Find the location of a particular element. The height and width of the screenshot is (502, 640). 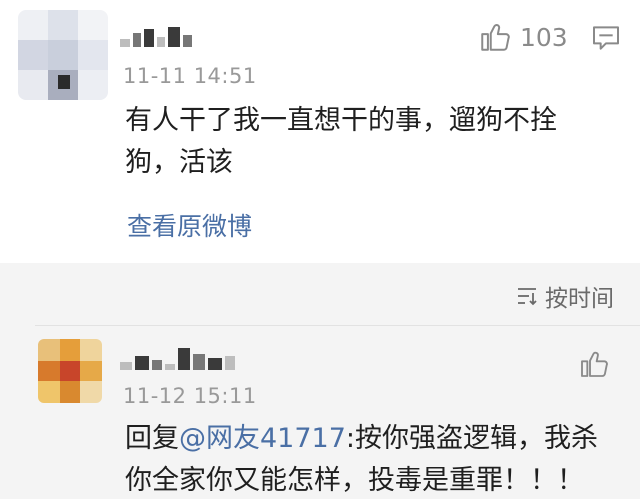

comment-text-line: 有人干了我一直想干的事，遛狗不拴 is located at coordinates (341, 120).